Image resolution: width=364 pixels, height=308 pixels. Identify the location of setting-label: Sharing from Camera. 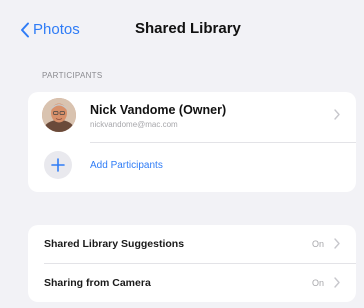
(97, 283).